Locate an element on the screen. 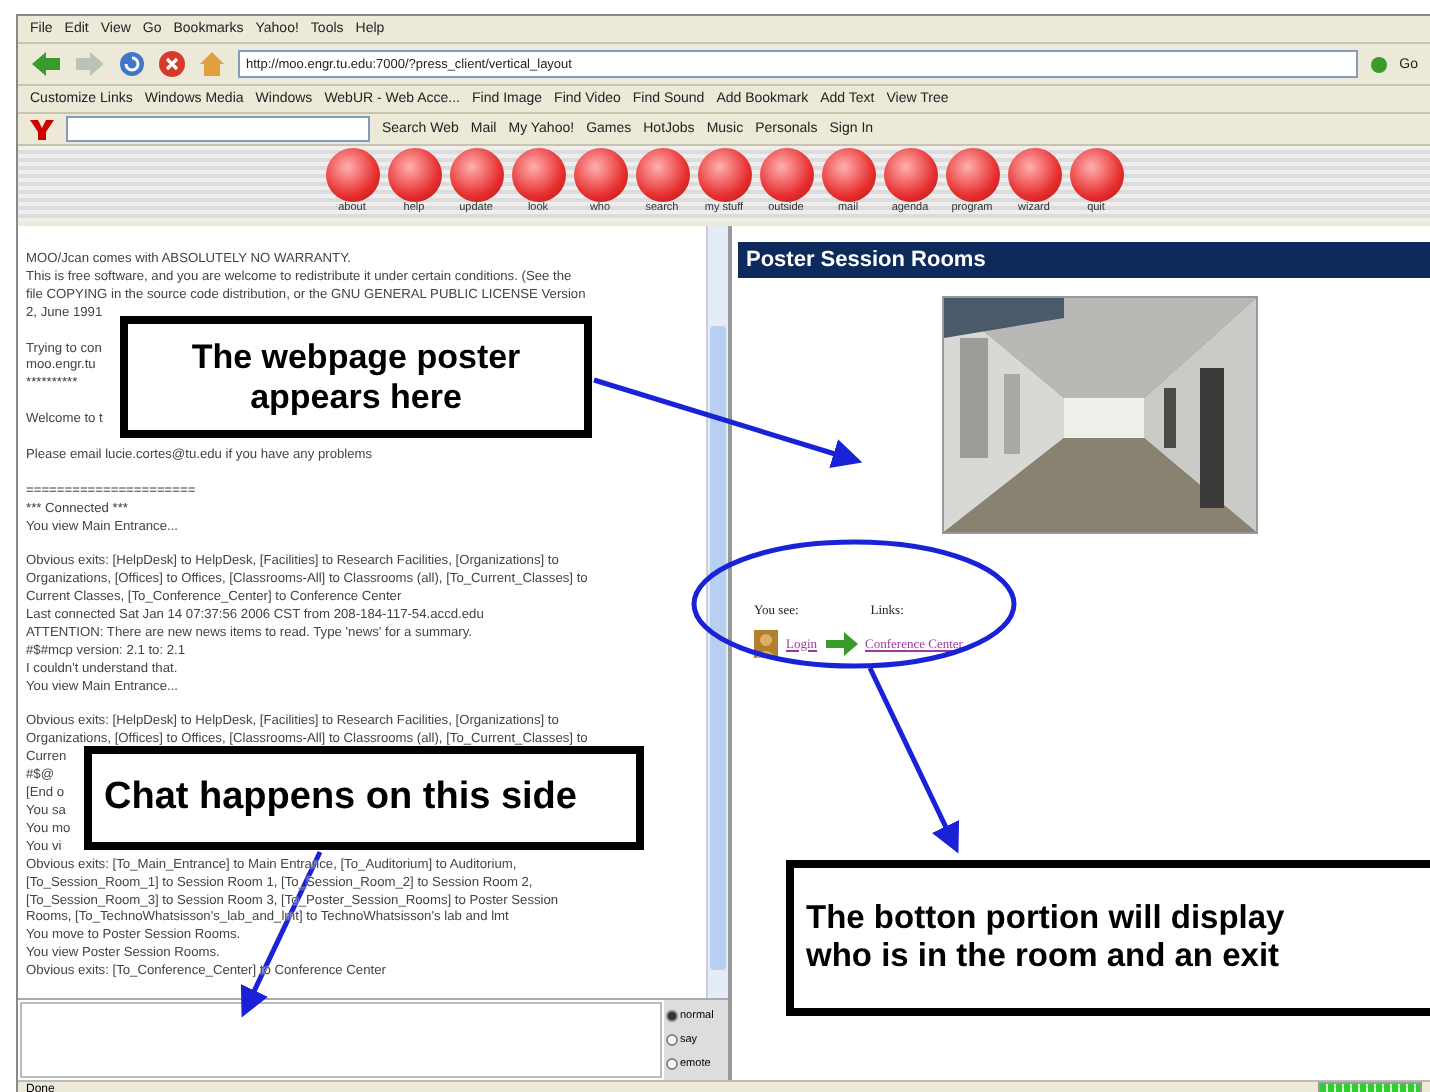  callout-box: The webpage poster appears here is located at coordinates (356, 377).